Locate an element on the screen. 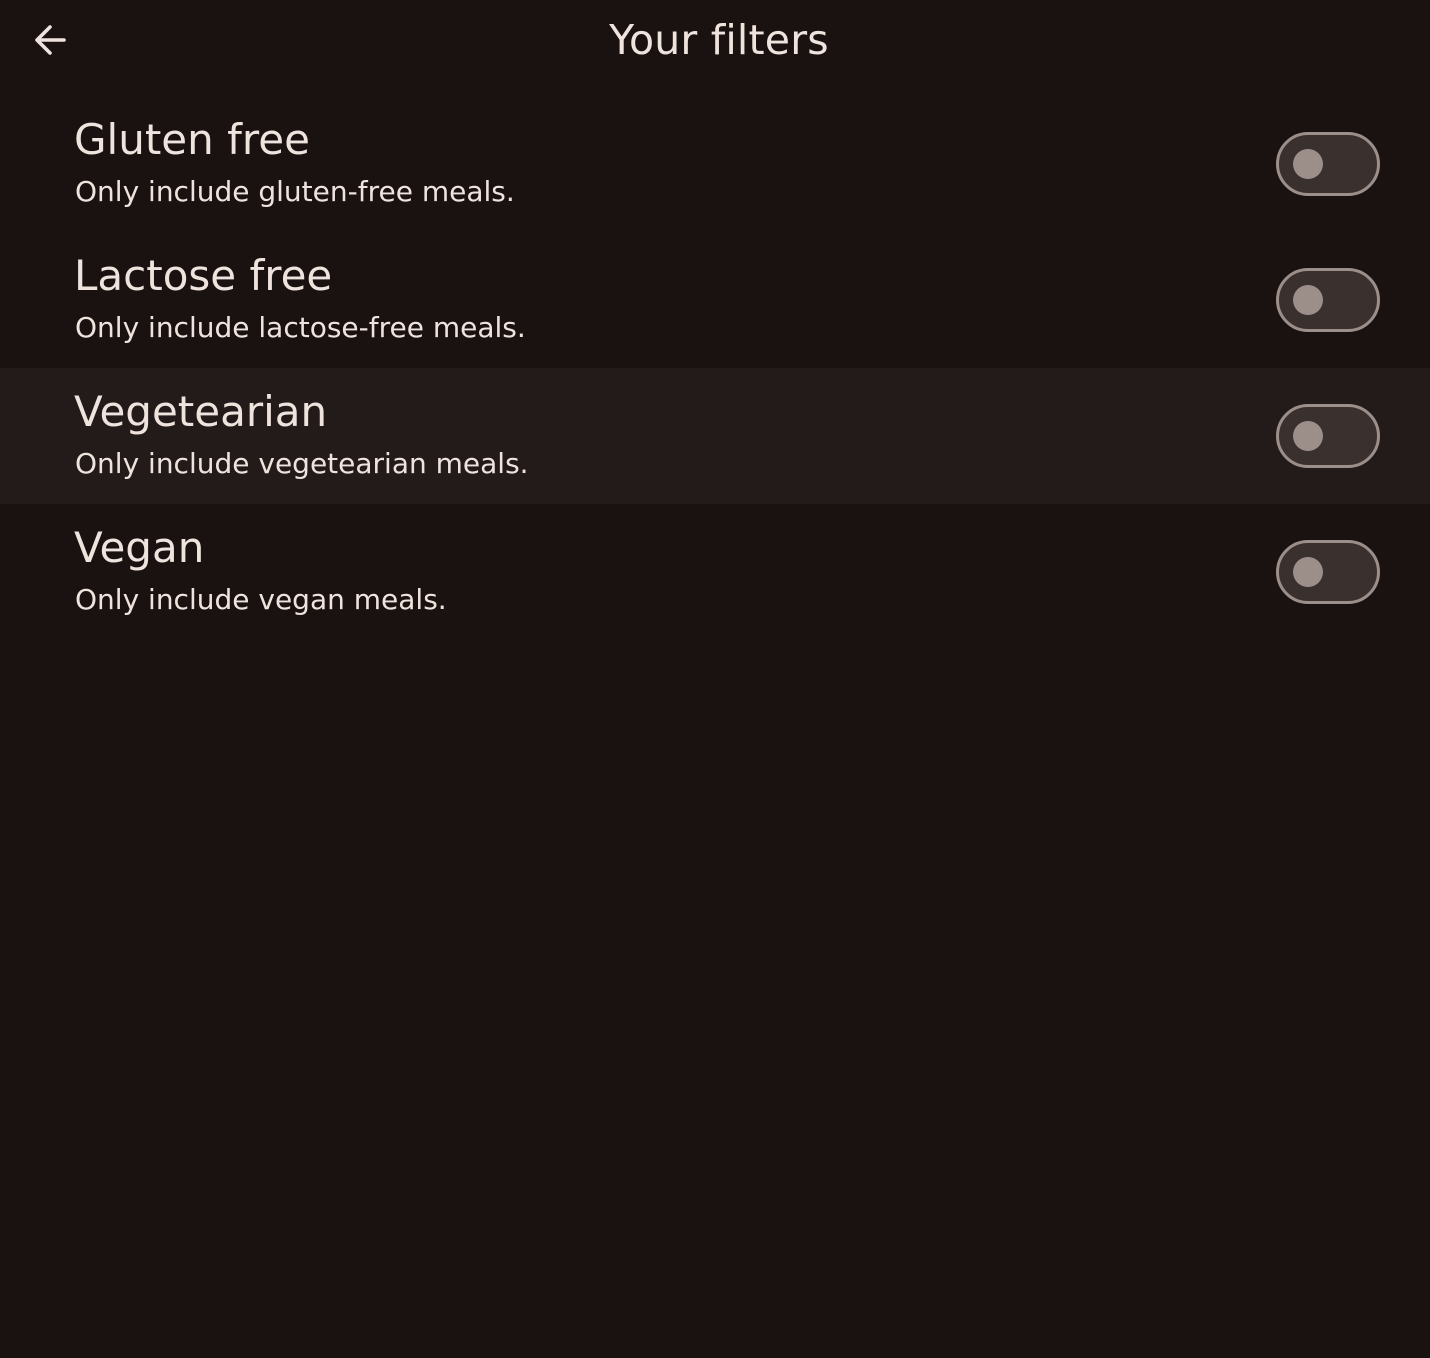 This screenshot has width=1430, height=1358. vegan-switch is located at coordinates (1328, 572).